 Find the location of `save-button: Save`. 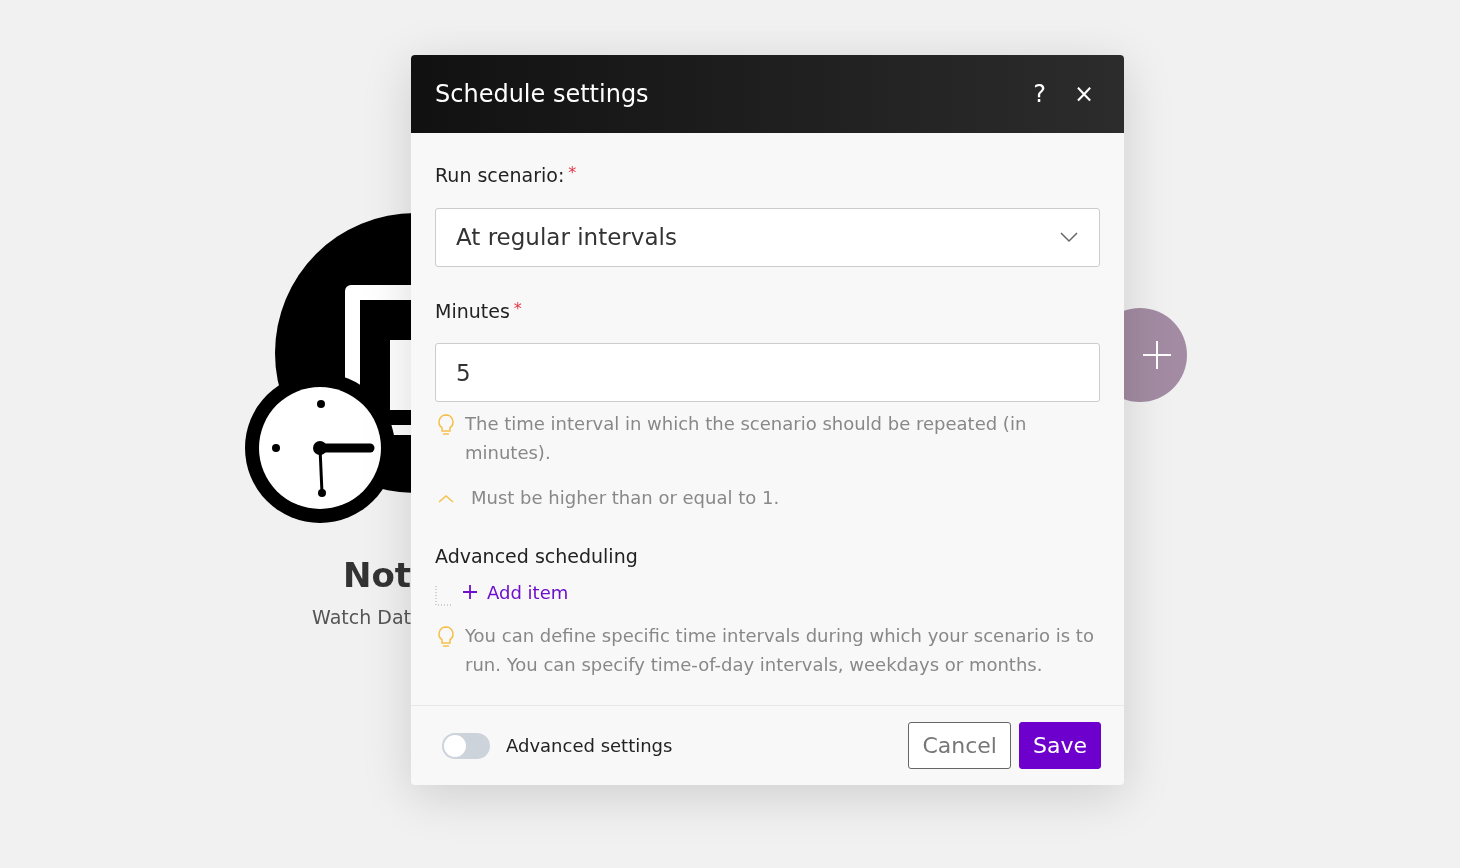

save-button: Save is located at coordinates (1060, 746).